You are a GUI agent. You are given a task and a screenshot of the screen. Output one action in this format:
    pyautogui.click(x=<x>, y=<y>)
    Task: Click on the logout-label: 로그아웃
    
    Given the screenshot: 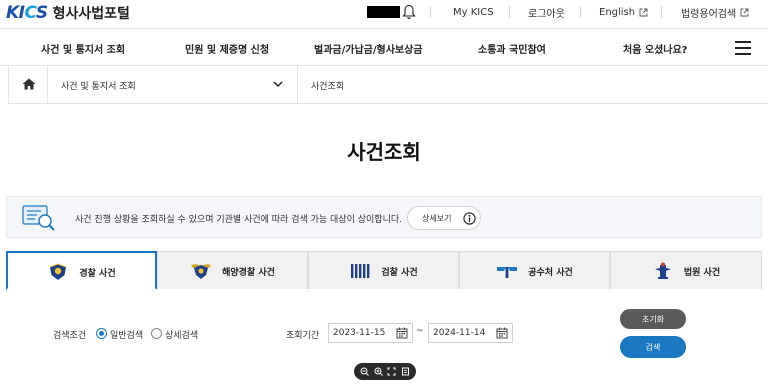 What is the action you would take?
    pyautogui.click(x=546, y=14)
    